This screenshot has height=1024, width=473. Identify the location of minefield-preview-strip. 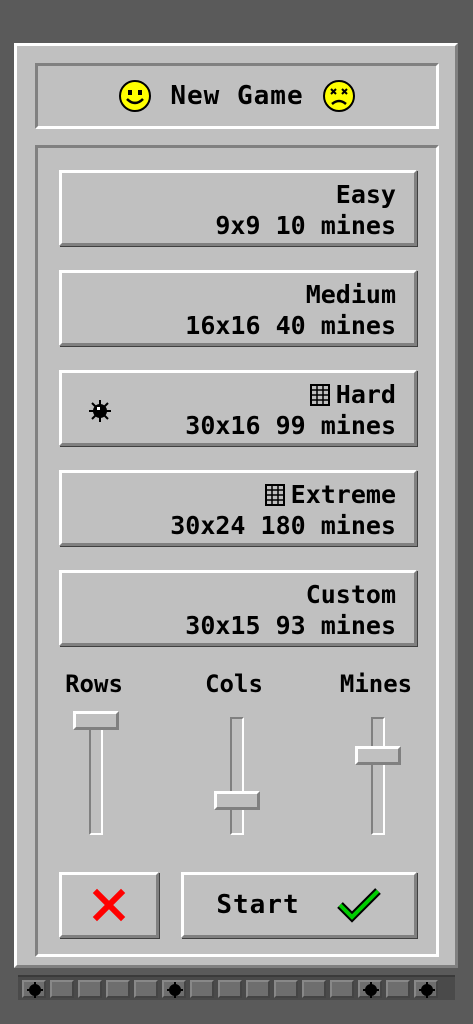
(236, 987).